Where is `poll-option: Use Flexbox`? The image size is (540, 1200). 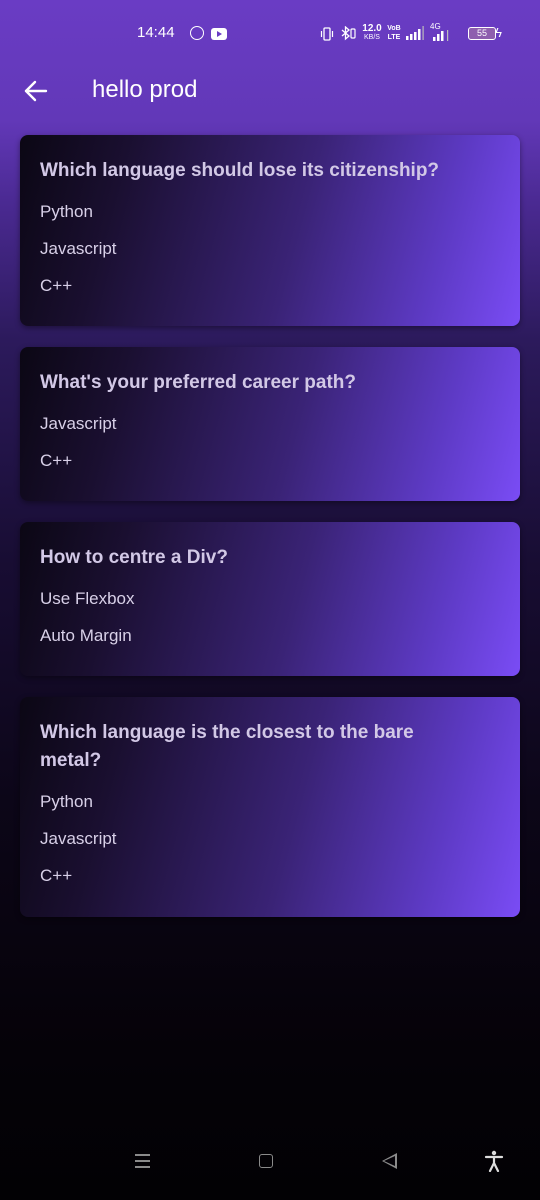
poll-option: Use Flexbox is located at coordinates (270, 599).